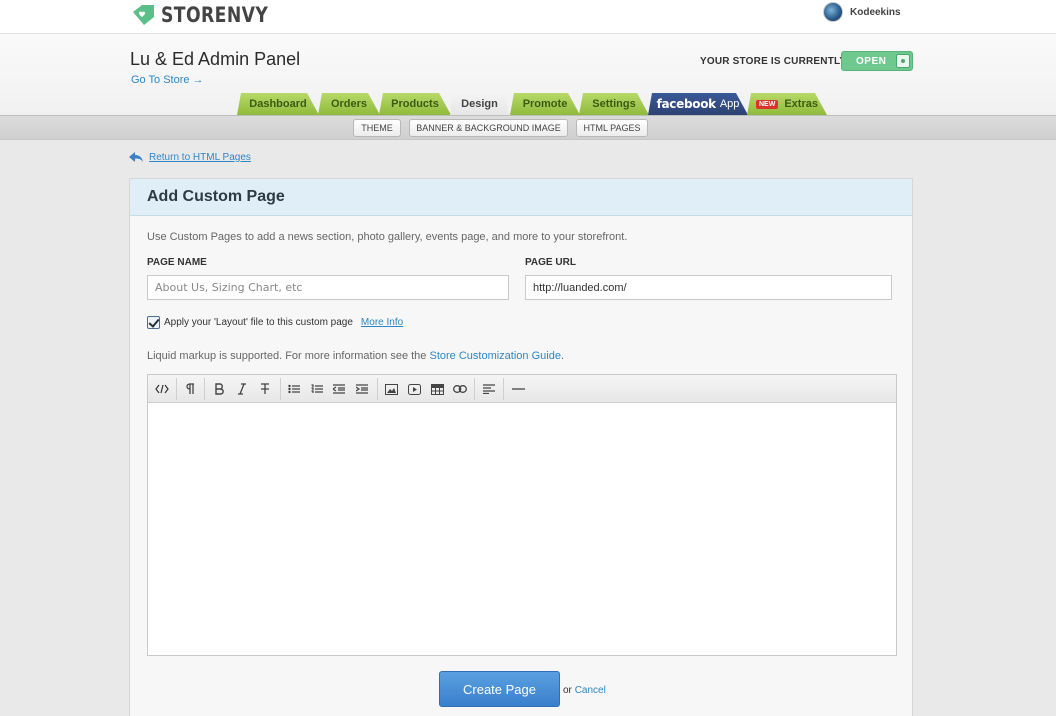 The image size is (1056, 716). What do you see at coordinates (153, 322) in the screenshot?
I see `layout-checkbox` at bounding box center [153, 322].